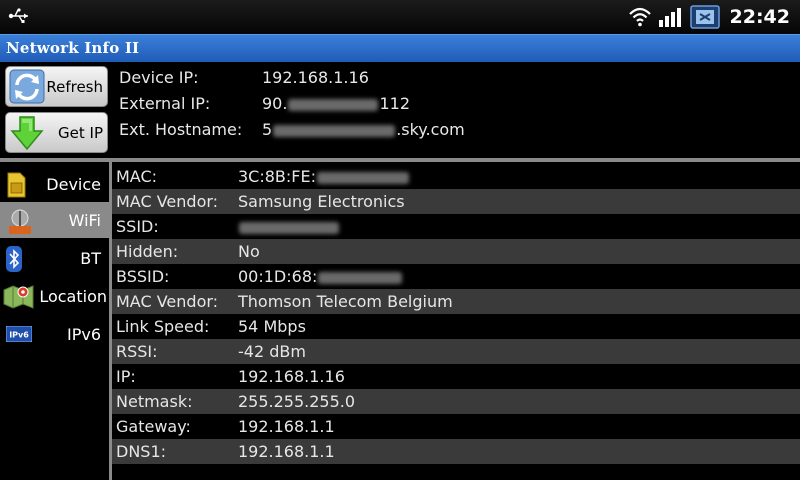 This screenshot has width=800, height=480. What do you see at coordinates (143, 276) in the screenshot?
I see `row-key: BSSID:` at bounding box center [143, 276].